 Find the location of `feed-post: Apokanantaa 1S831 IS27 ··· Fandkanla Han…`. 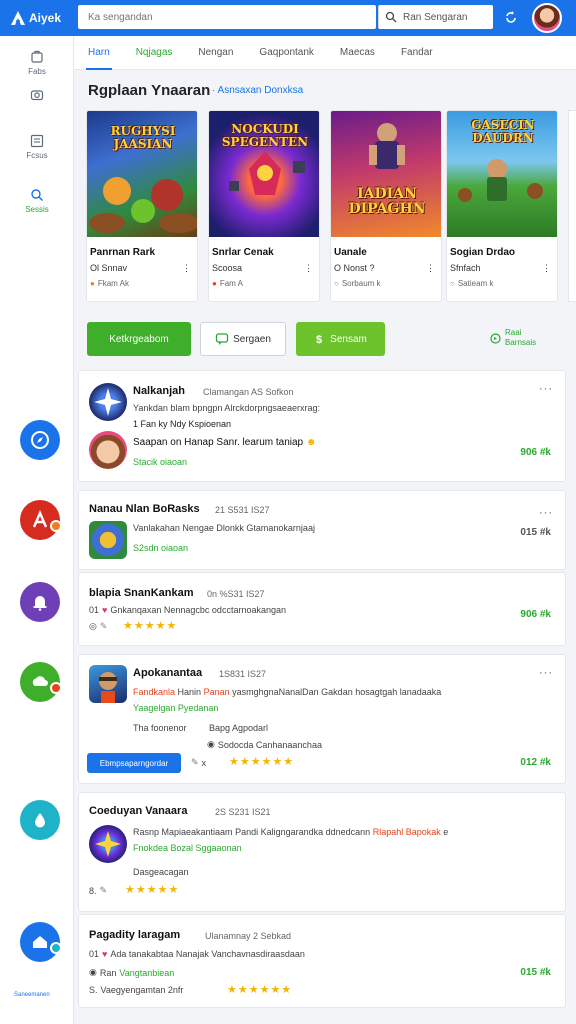

feed-post: Apokanantaa 1S831 IS27 ··· Fandkanla Han… is located at coordinates (322, 719).